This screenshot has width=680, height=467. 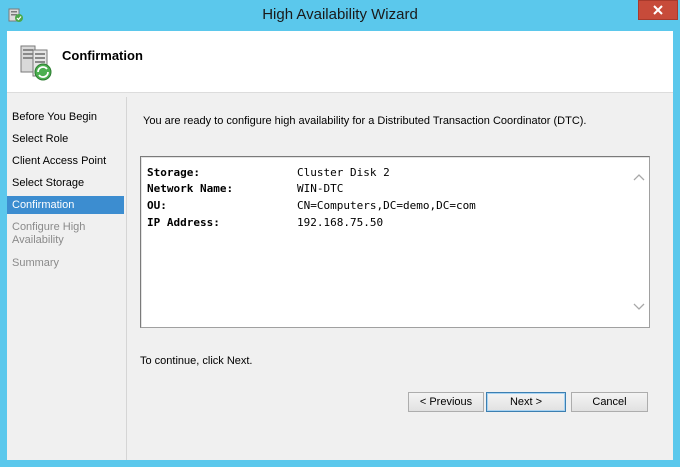 I want to click on title-bar: High Availability Wizard, so click(x=340, y=15).